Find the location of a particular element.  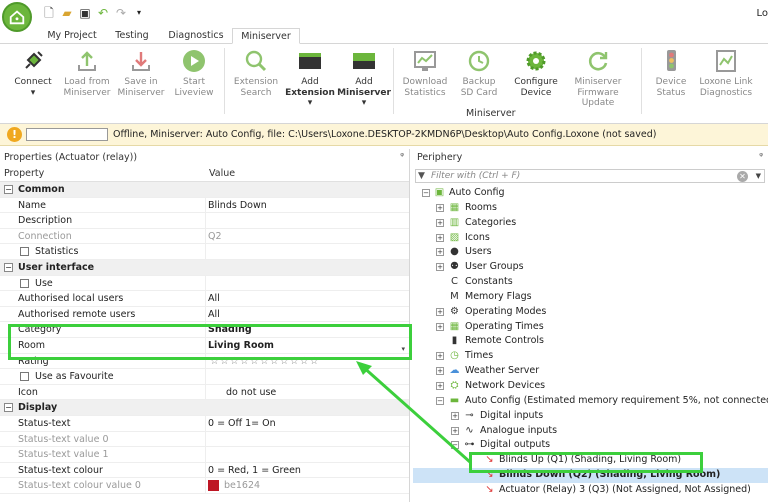

categories-icon: ▥ is located at coordinates (454, 222).